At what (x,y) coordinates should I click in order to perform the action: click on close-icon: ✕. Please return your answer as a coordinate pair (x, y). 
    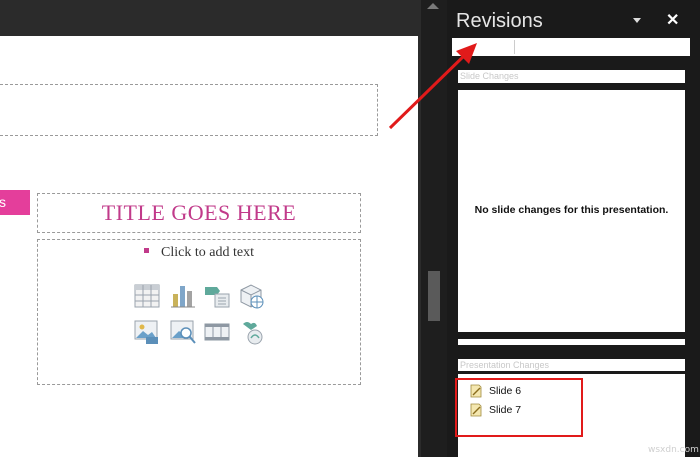
    Looking at the image, I should click on (672, 20).